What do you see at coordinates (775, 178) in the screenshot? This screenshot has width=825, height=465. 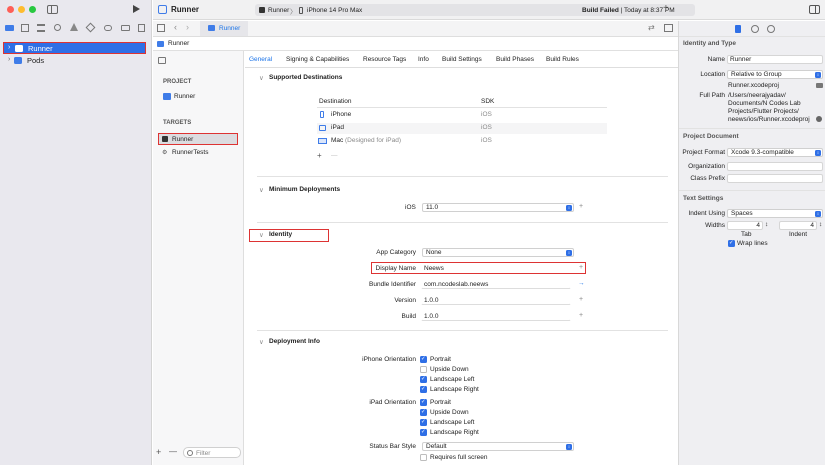 I see `class-prefix-field` at bounding box center [775, 178].